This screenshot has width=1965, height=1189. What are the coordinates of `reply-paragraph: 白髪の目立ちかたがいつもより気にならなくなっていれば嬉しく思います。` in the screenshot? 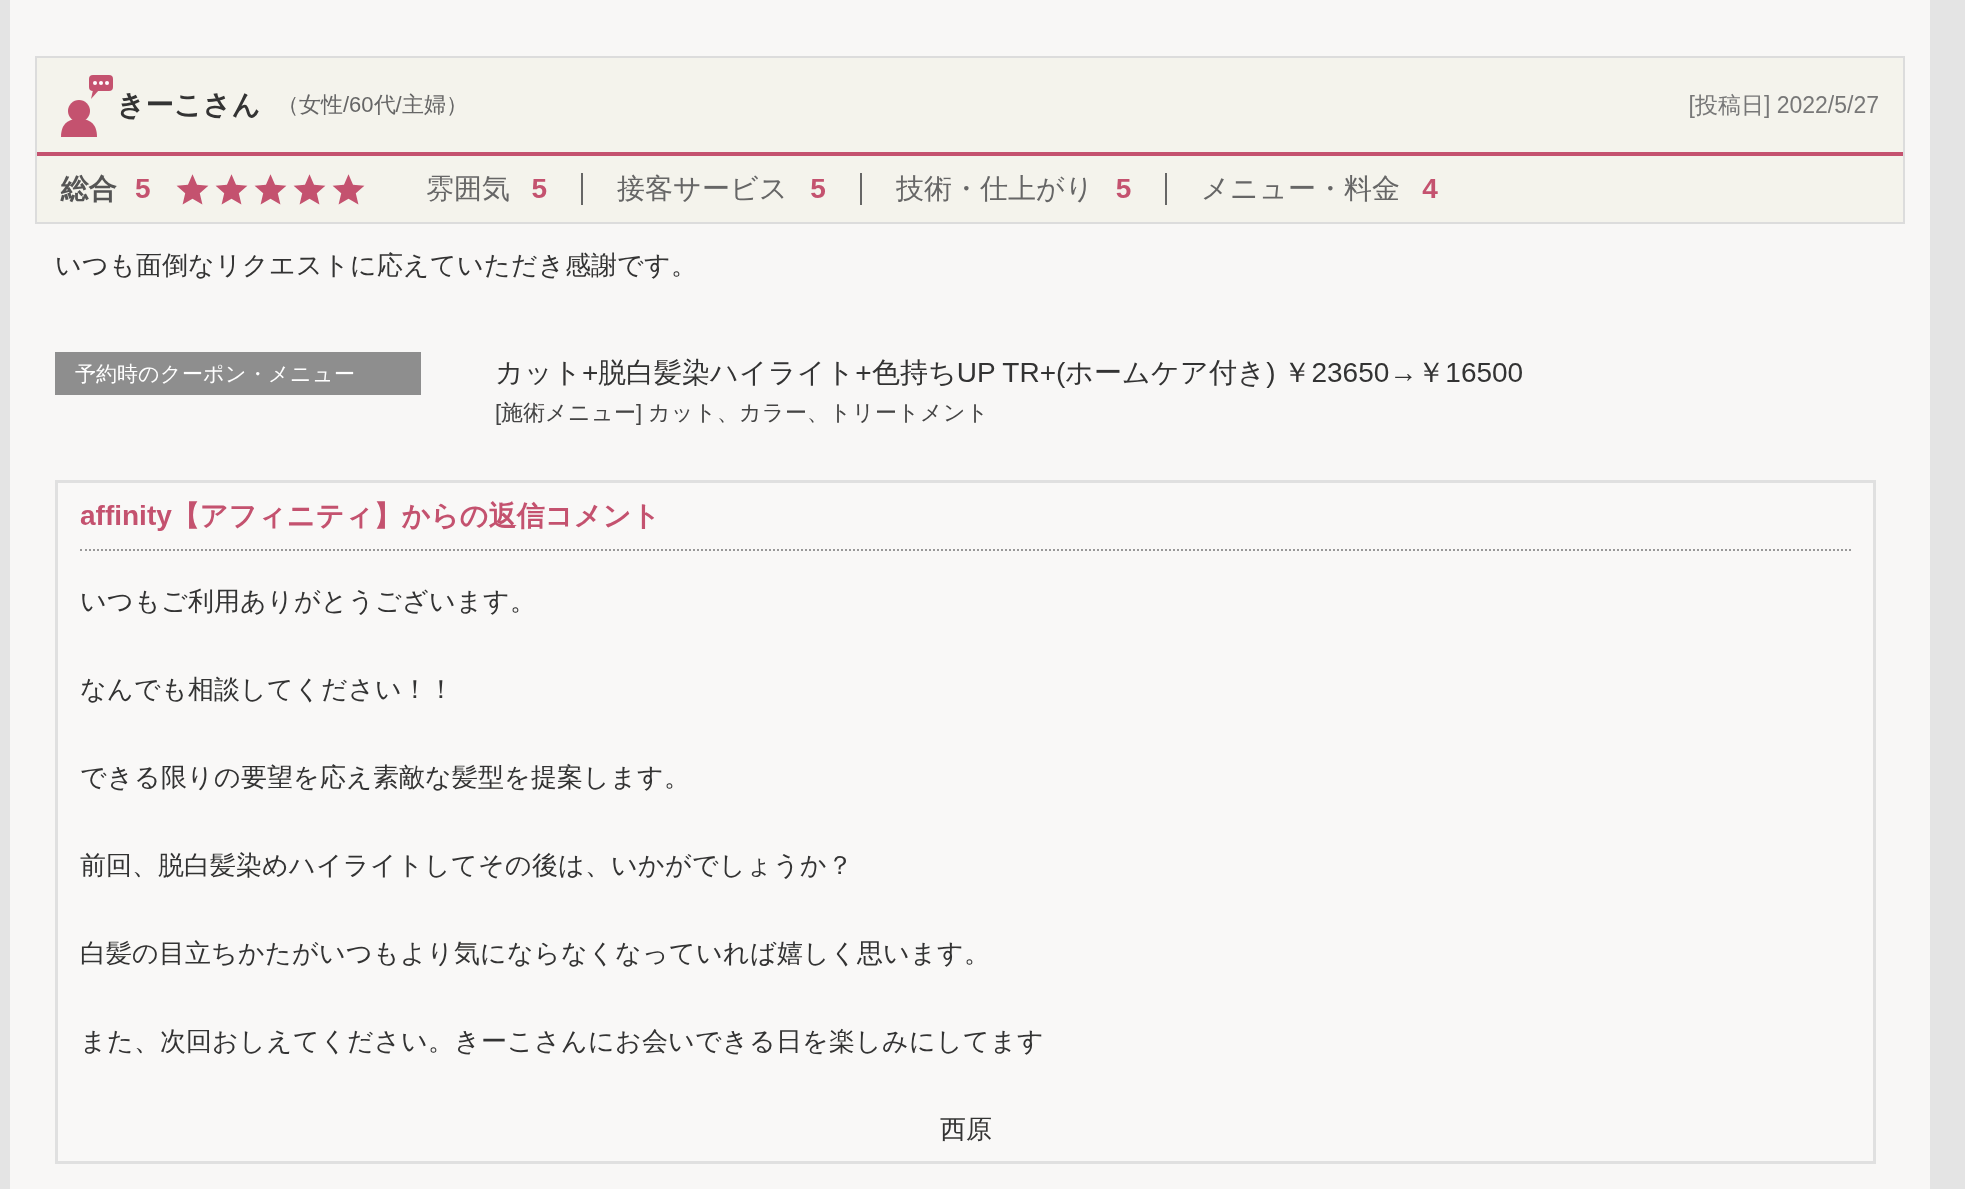 It's located at (535, 953).